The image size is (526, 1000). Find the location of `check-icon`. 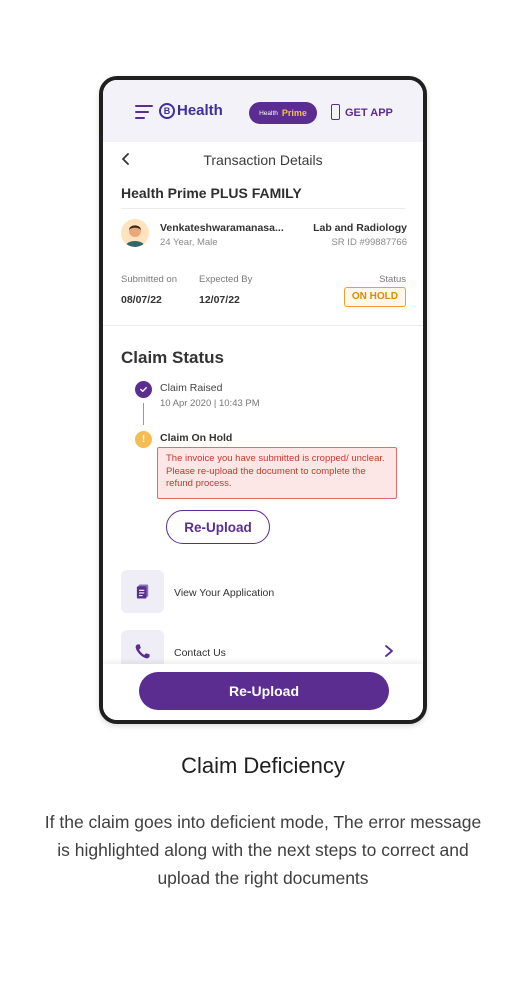

check-icon is located at coordinates (143, 389).